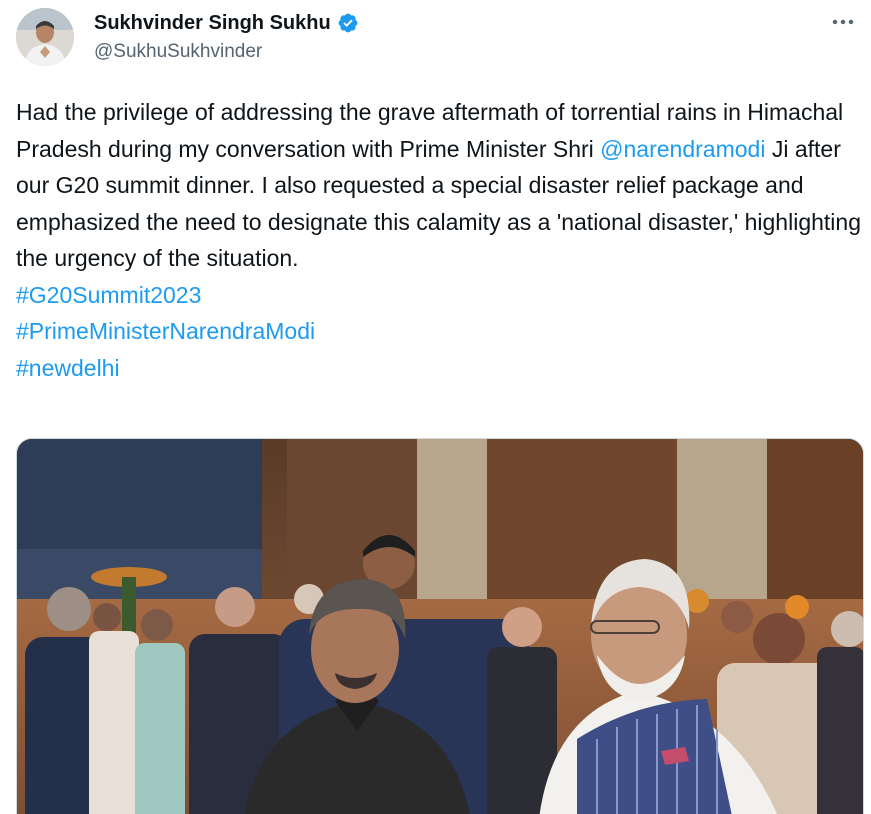 The width and height of the screenshot is (871, 814). I want to click on author-handle: @SukhuSukhvinder, so click(226, 52).